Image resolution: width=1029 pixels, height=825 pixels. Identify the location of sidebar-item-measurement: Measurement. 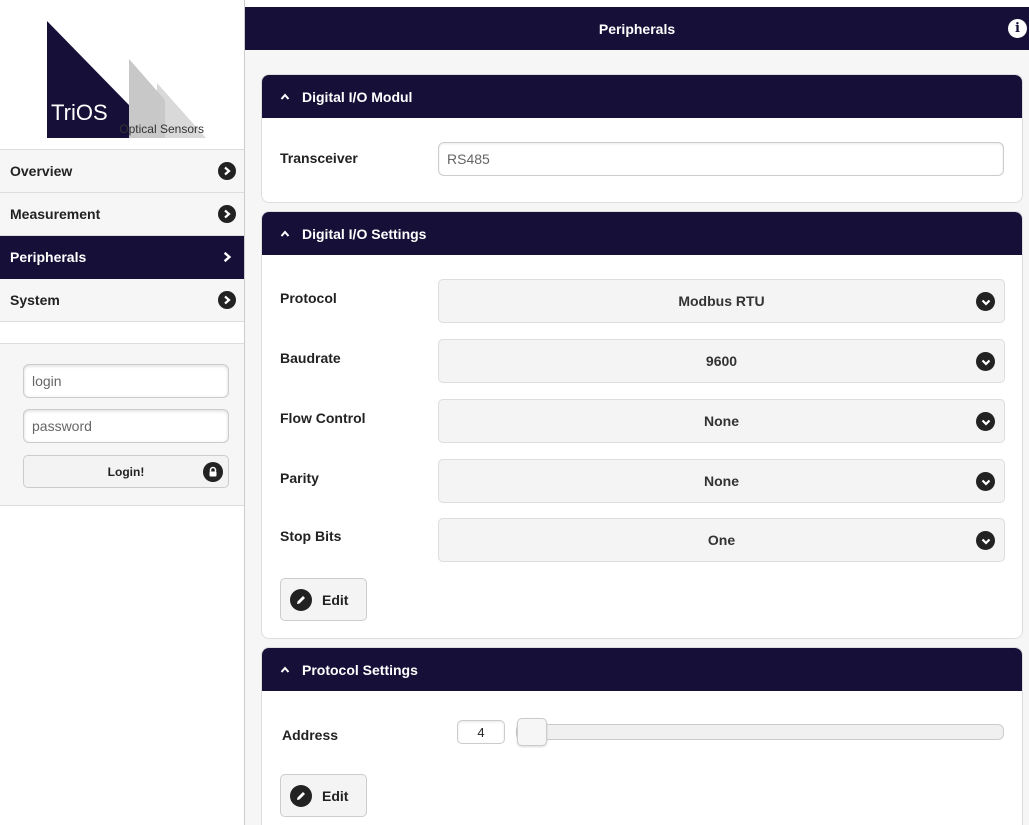
(122, 214).